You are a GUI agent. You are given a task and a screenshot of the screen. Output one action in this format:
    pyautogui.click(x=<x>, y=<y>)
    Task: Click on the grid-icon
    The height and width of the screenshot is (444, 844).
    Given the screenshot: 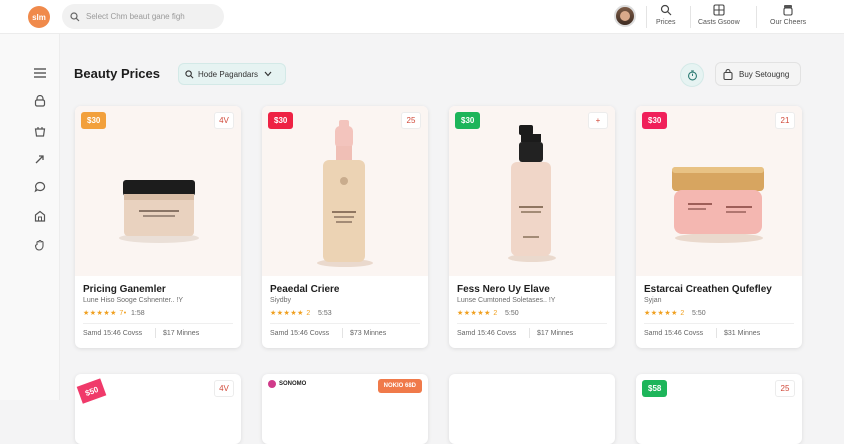 What is the action you would take?
    pyautogui.click(x=719, y=10)
    